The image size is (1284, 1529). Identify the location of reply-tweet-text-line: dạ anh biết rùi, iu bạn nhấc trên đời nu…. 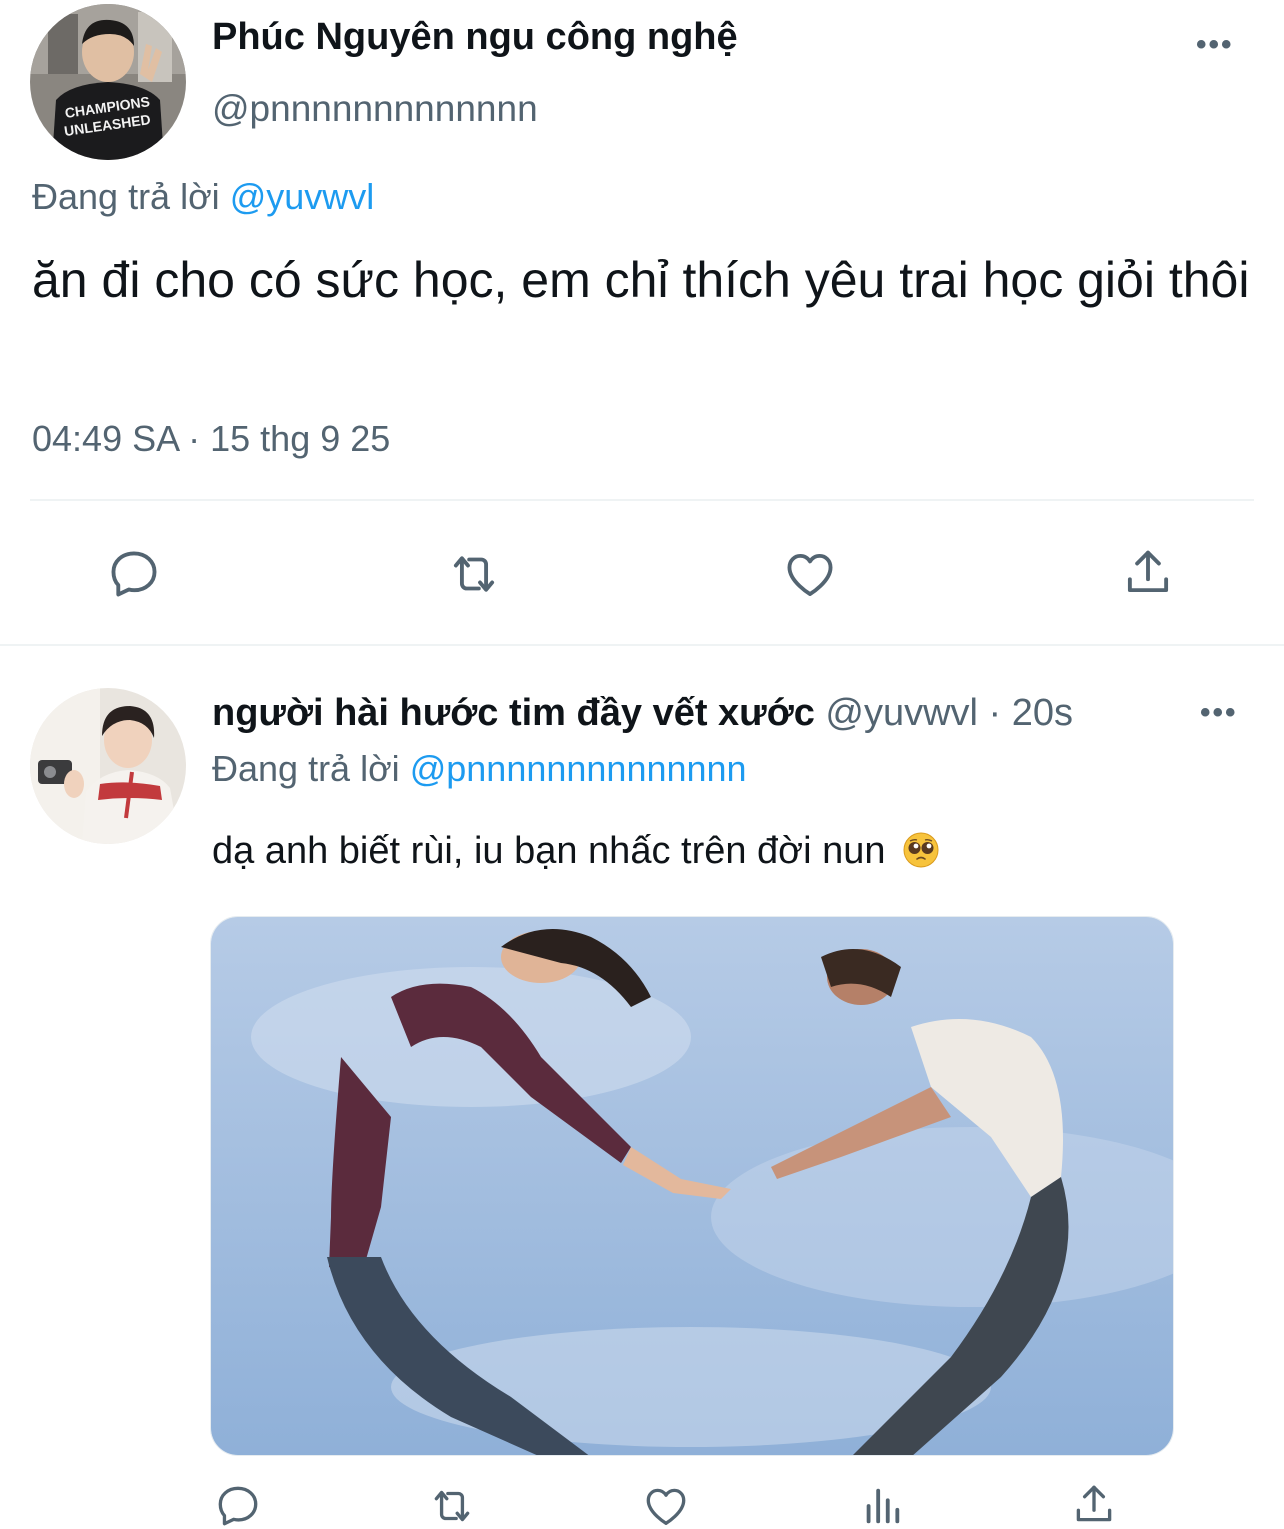
(576, 851).